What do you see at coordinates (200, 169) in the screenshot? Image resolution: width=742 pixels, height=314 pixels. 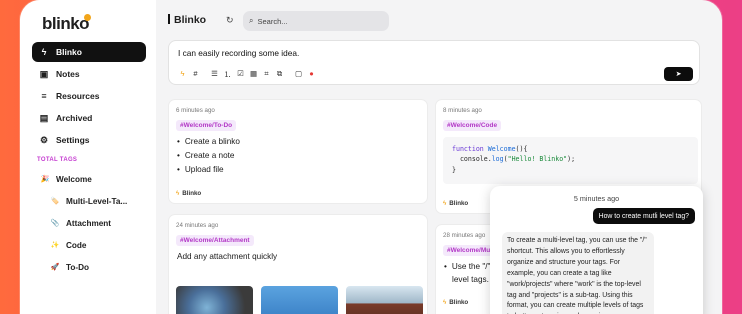 I see `list-item: Upload file` at bounding box center [200, 169].